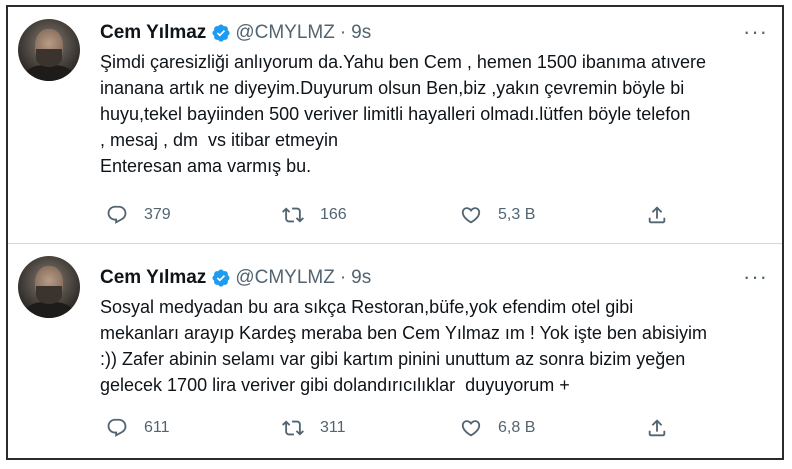 Image resolution: width=792 pixels, height=469 pixels. What do you see at coordinates (314, 428) in the screenshot?
I see `retweet-button: 311` at bounding box center [314, 428].